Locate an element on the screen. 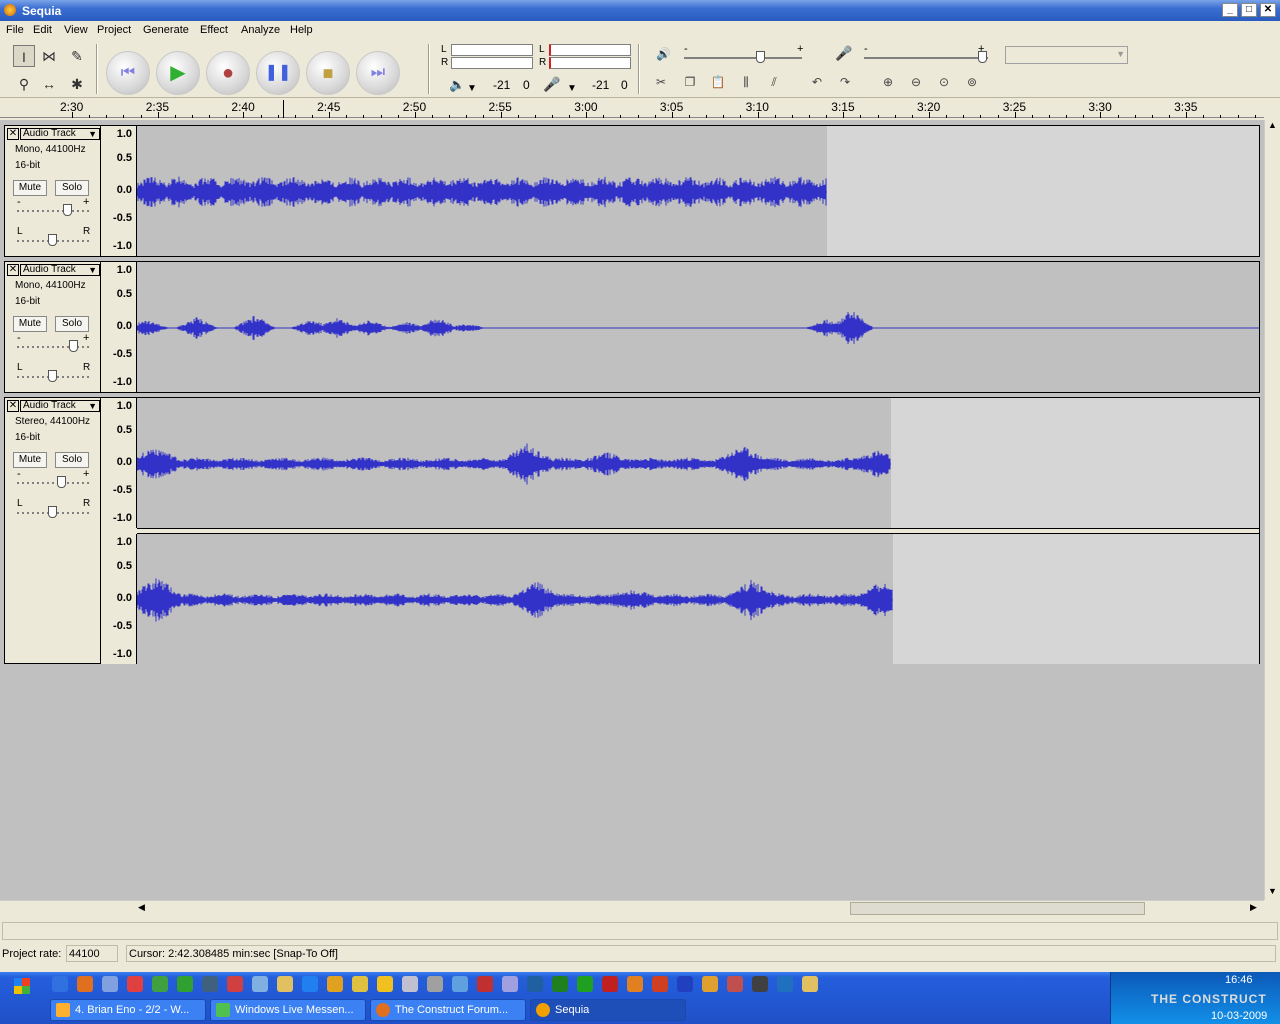  horizontal-scrollbar: ◀ ▶ is located at coordinates (632, 908).